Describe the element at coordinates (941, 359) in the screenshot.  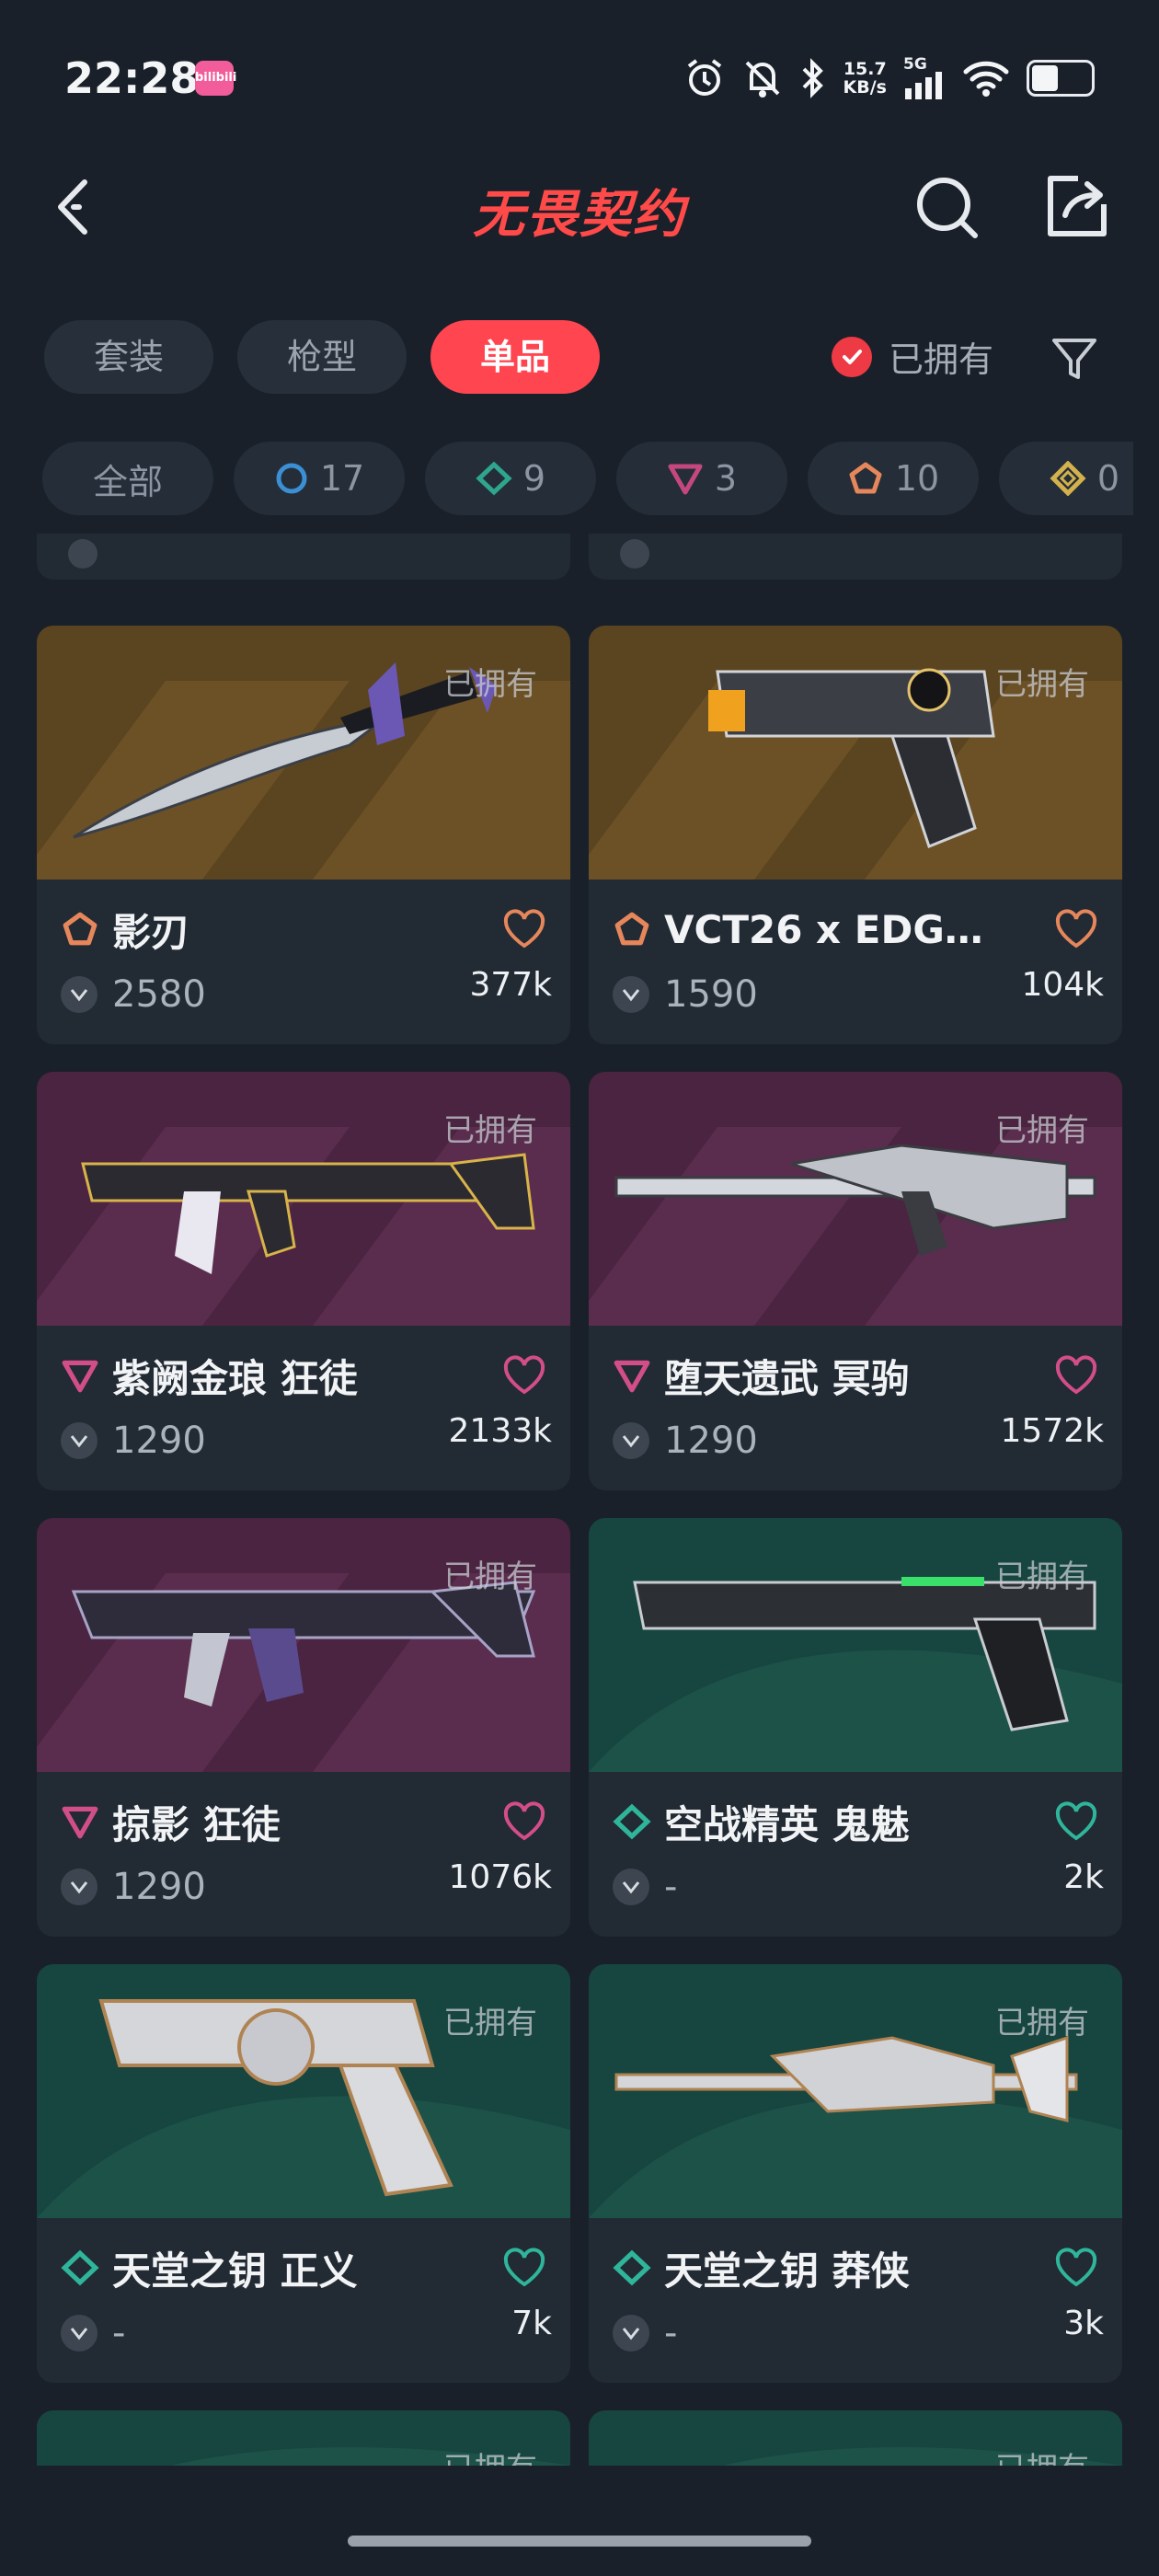
I see `owned-filter-label: 已拥有` at that location.